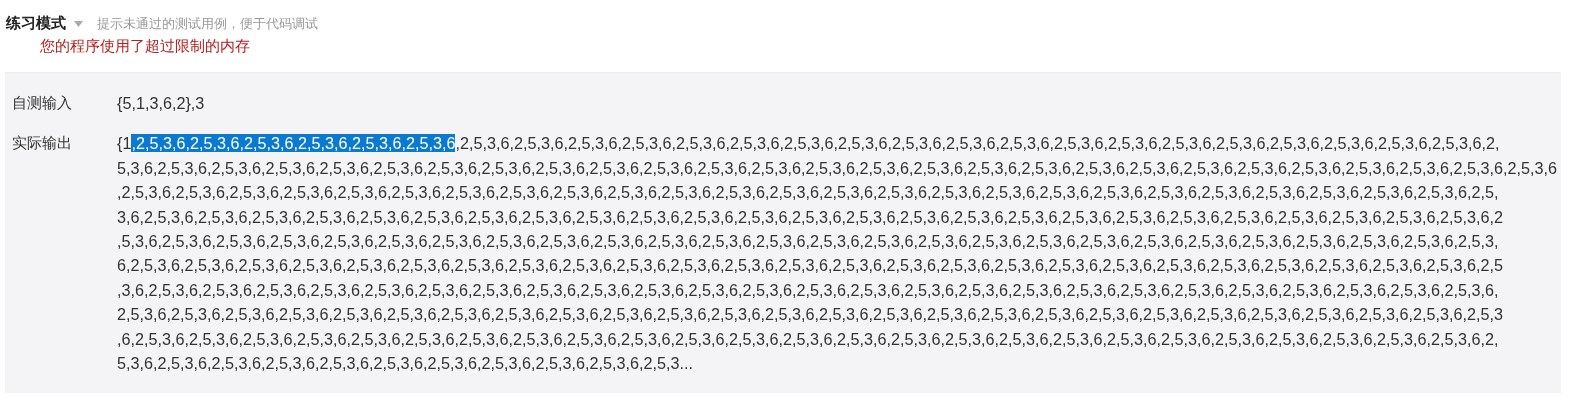 The height and width of the screenshot is (412, 1569). Describe the element at coordinates (808, 242) in the screenshot. I see `output-line: ,5,3,6,2,5,3,6,2,5,3,6,2,5,3,6,2,5,3,6,2,5,3,6,2,5,3,6,2,5,3,6,2,5,3,6,2,5,3,6,2,5,3,6,2,5,3,6,2,5,3,6,2,5,3,6,2,5,3,6,2,5,3,6,2,5,3,6,2,5,3,6,2,5,3,6,2,5,3,6,2,5,3,6,2,5,3,6,2,5,3,6,2,5,3,6,2,5,3,6,2,5,3,` at that location.